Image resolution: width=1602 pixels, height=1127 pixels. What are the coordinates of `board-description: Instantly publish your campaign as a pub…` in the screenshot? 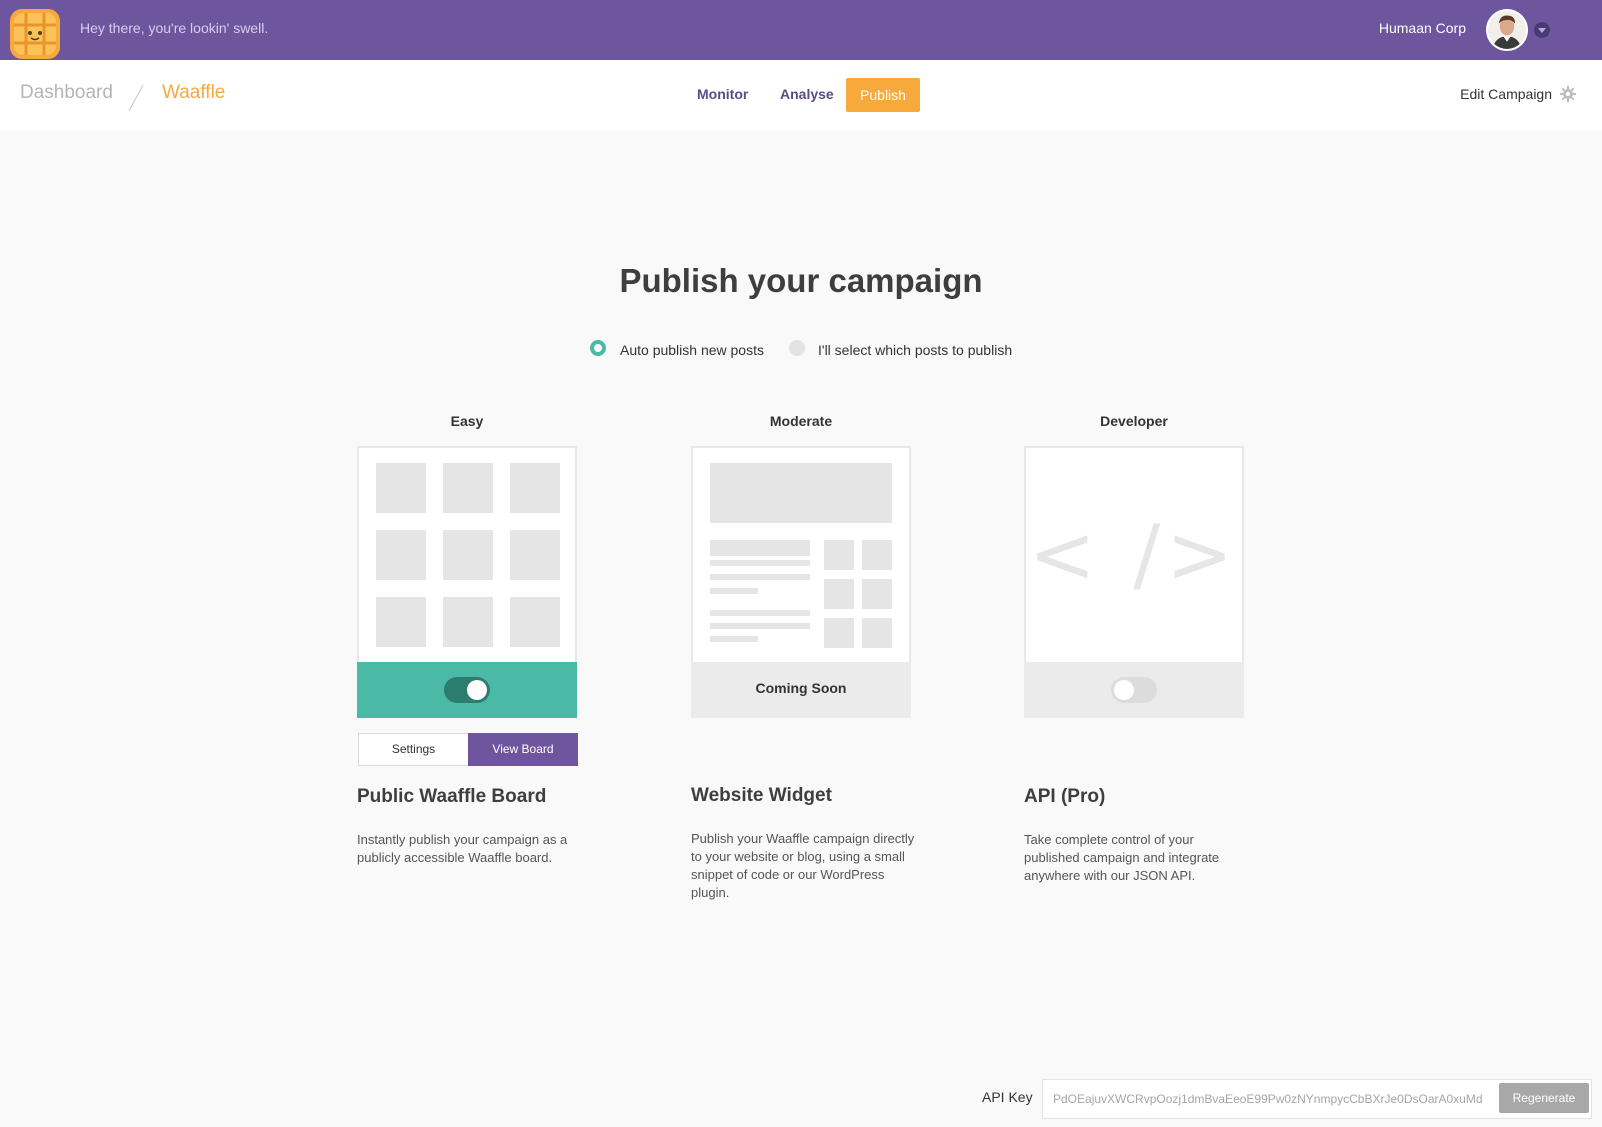 It's located at (462, 848).